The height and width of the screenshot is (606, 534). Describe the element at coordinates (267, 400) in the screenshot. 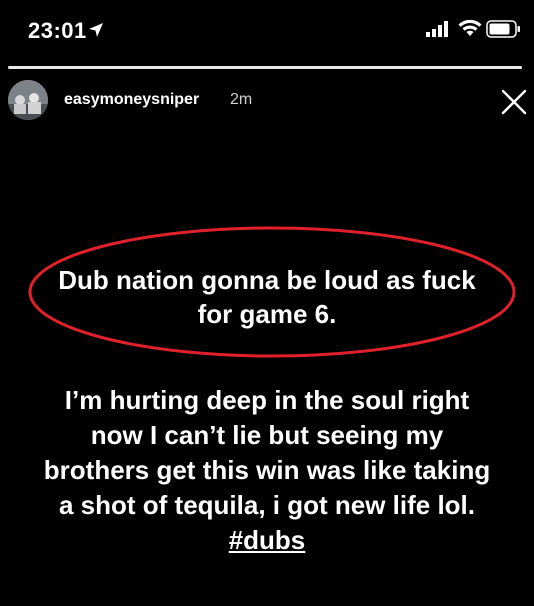

I see `caption-line: I’m hurting deep in the soul right` at that location.